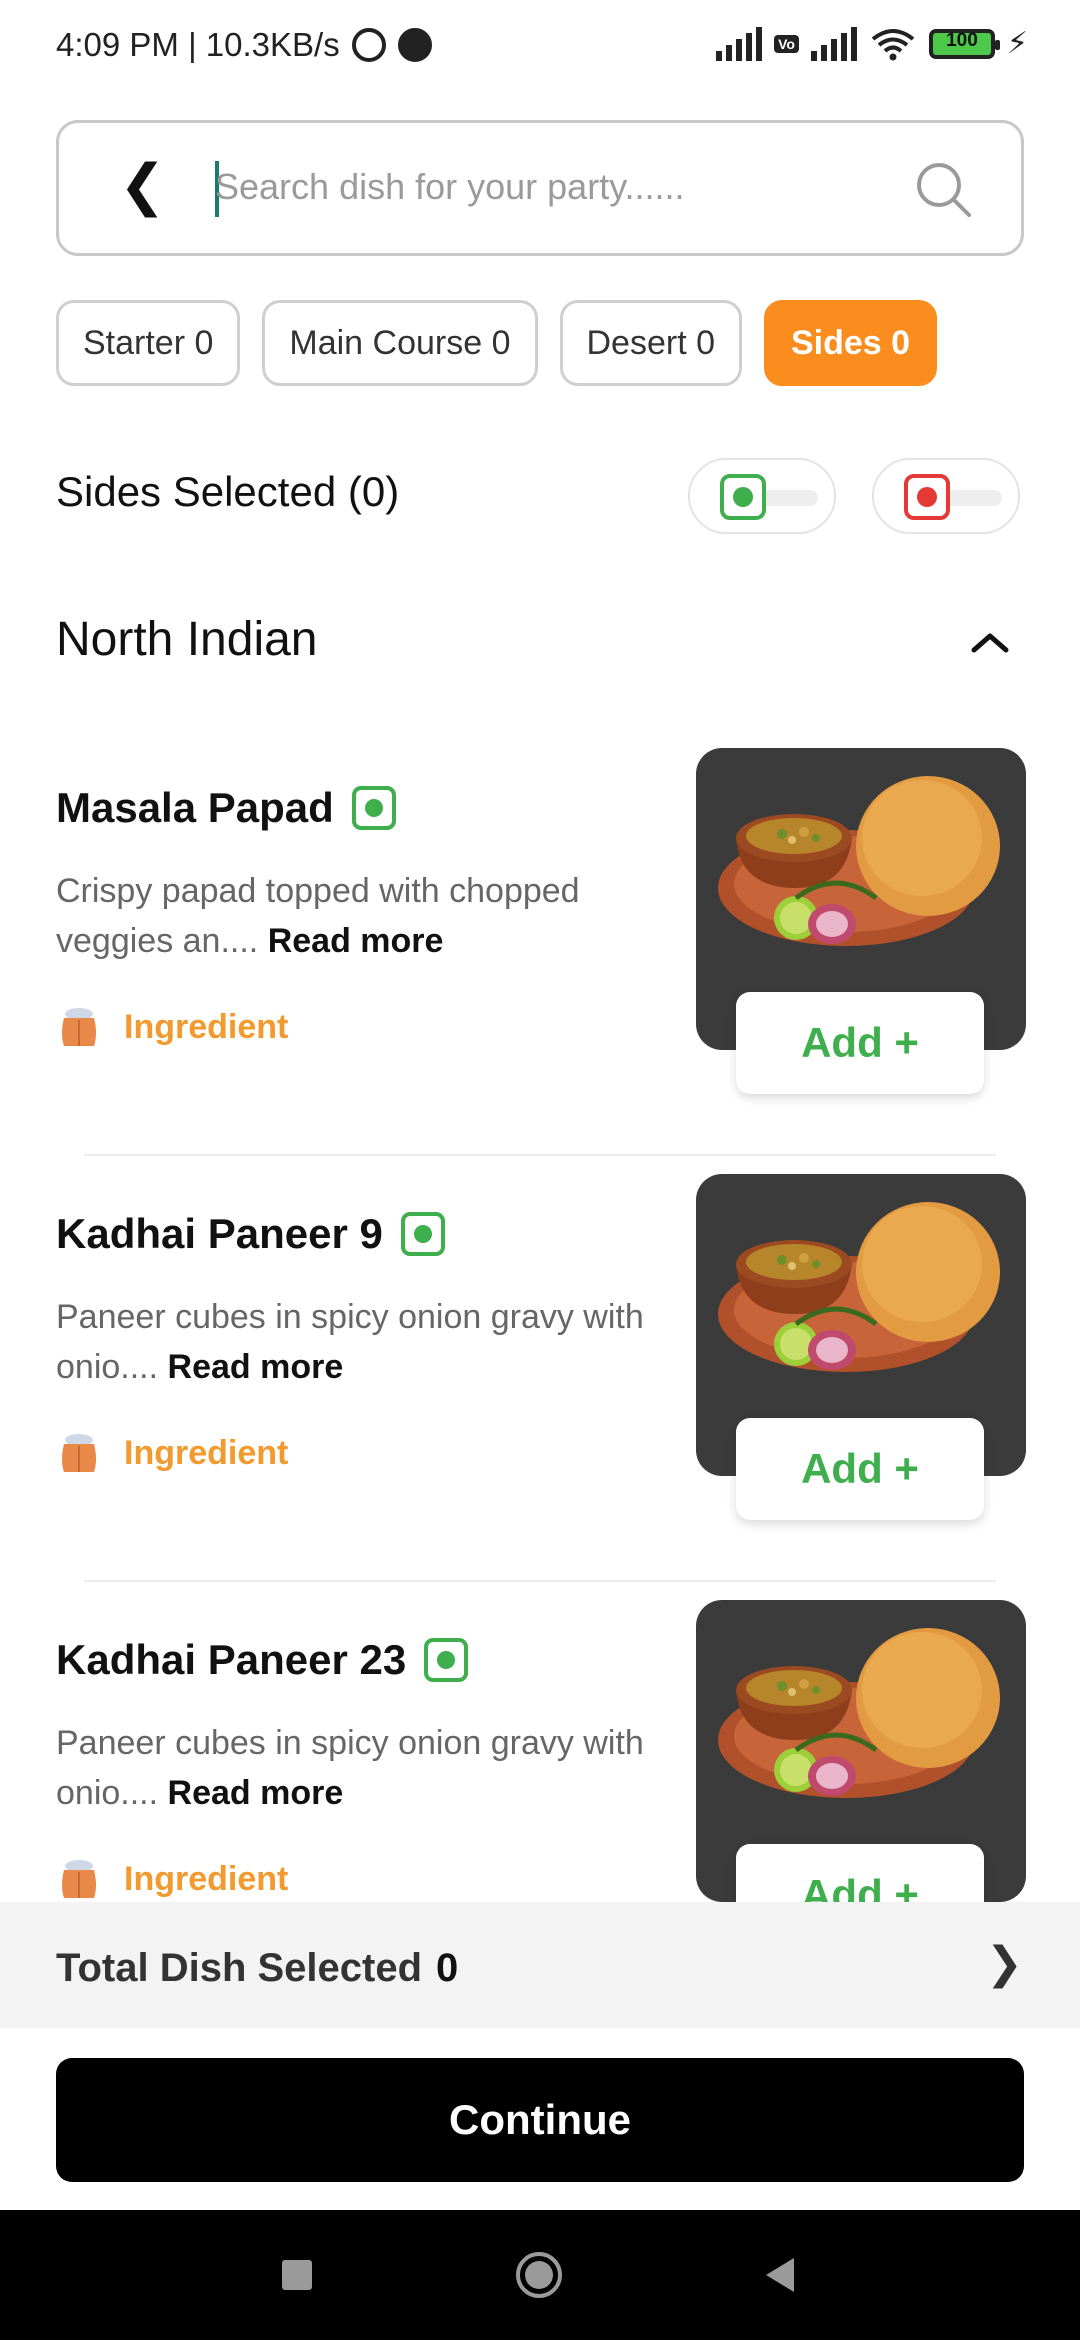  What do you see at coordinates (400, 343) in the screenshot?
I see `tab-main-course: Main Course 0` at bounding box center [400, 343].